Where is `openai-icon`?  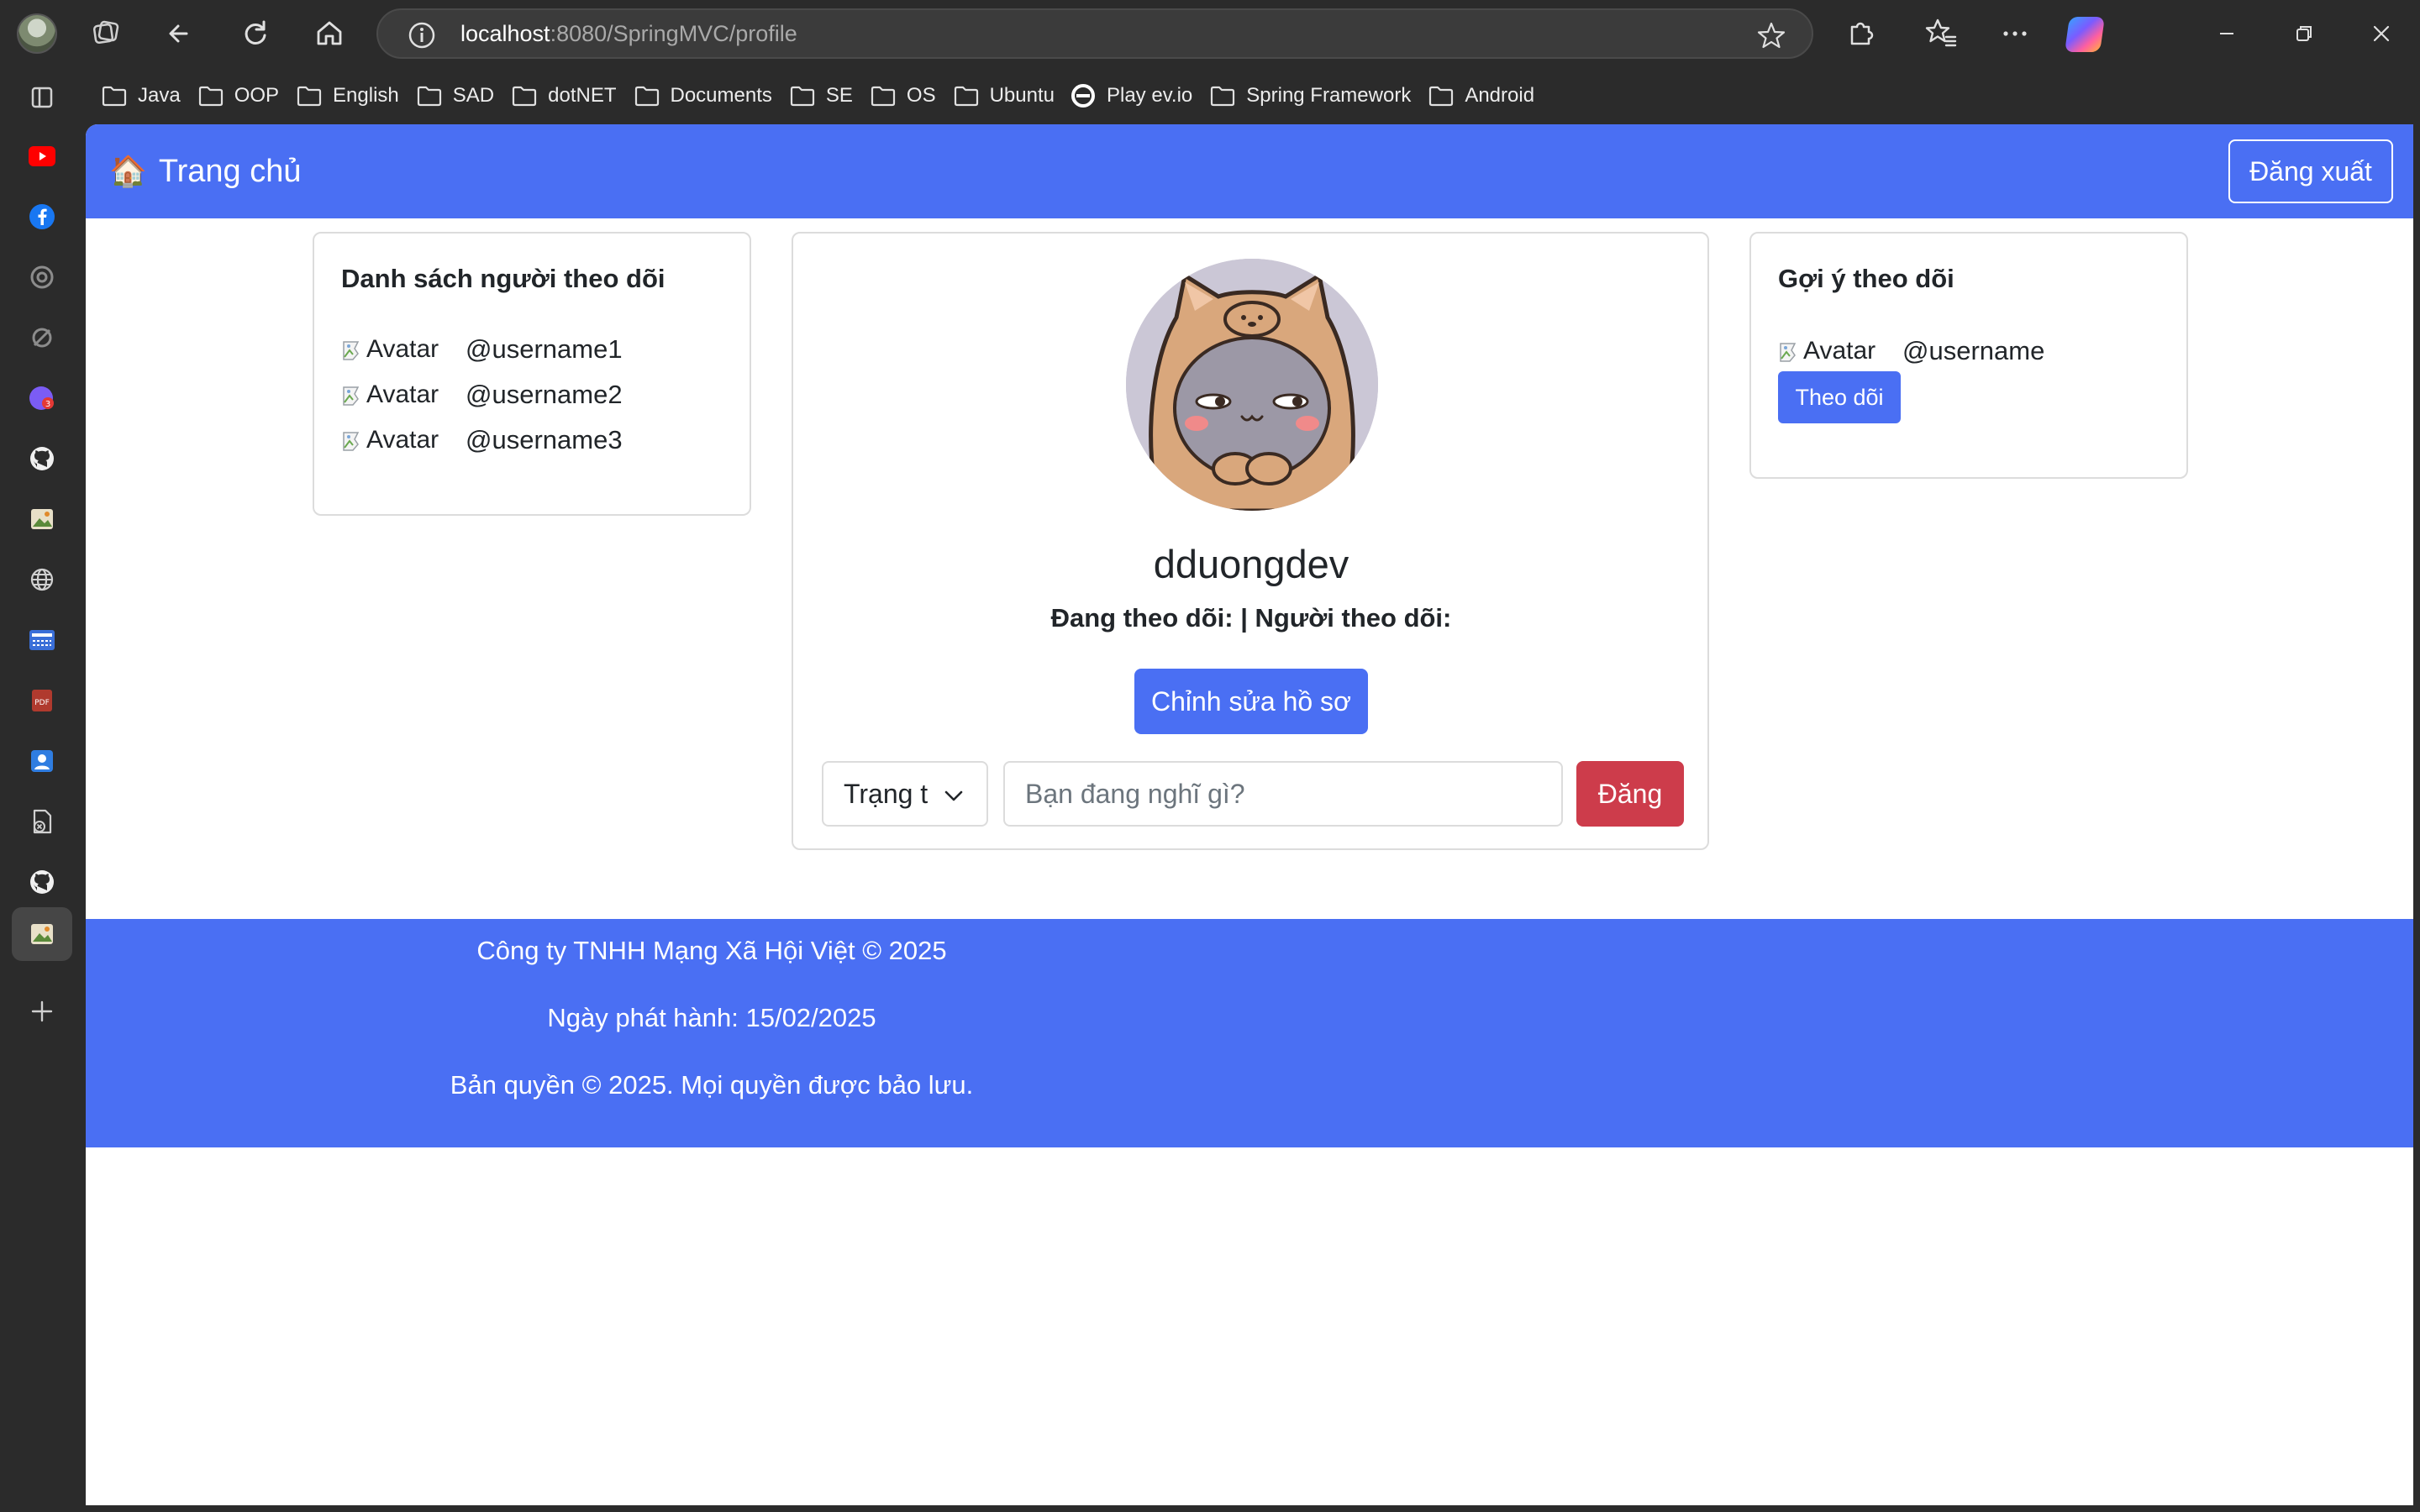 openai-icon is located at coordinates (42, 277).